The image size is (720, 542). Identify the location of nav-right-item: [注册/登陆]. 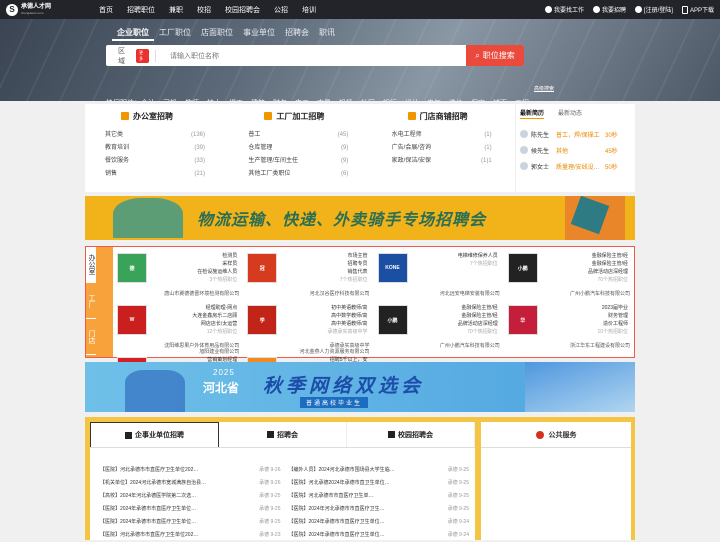
(653, 9).